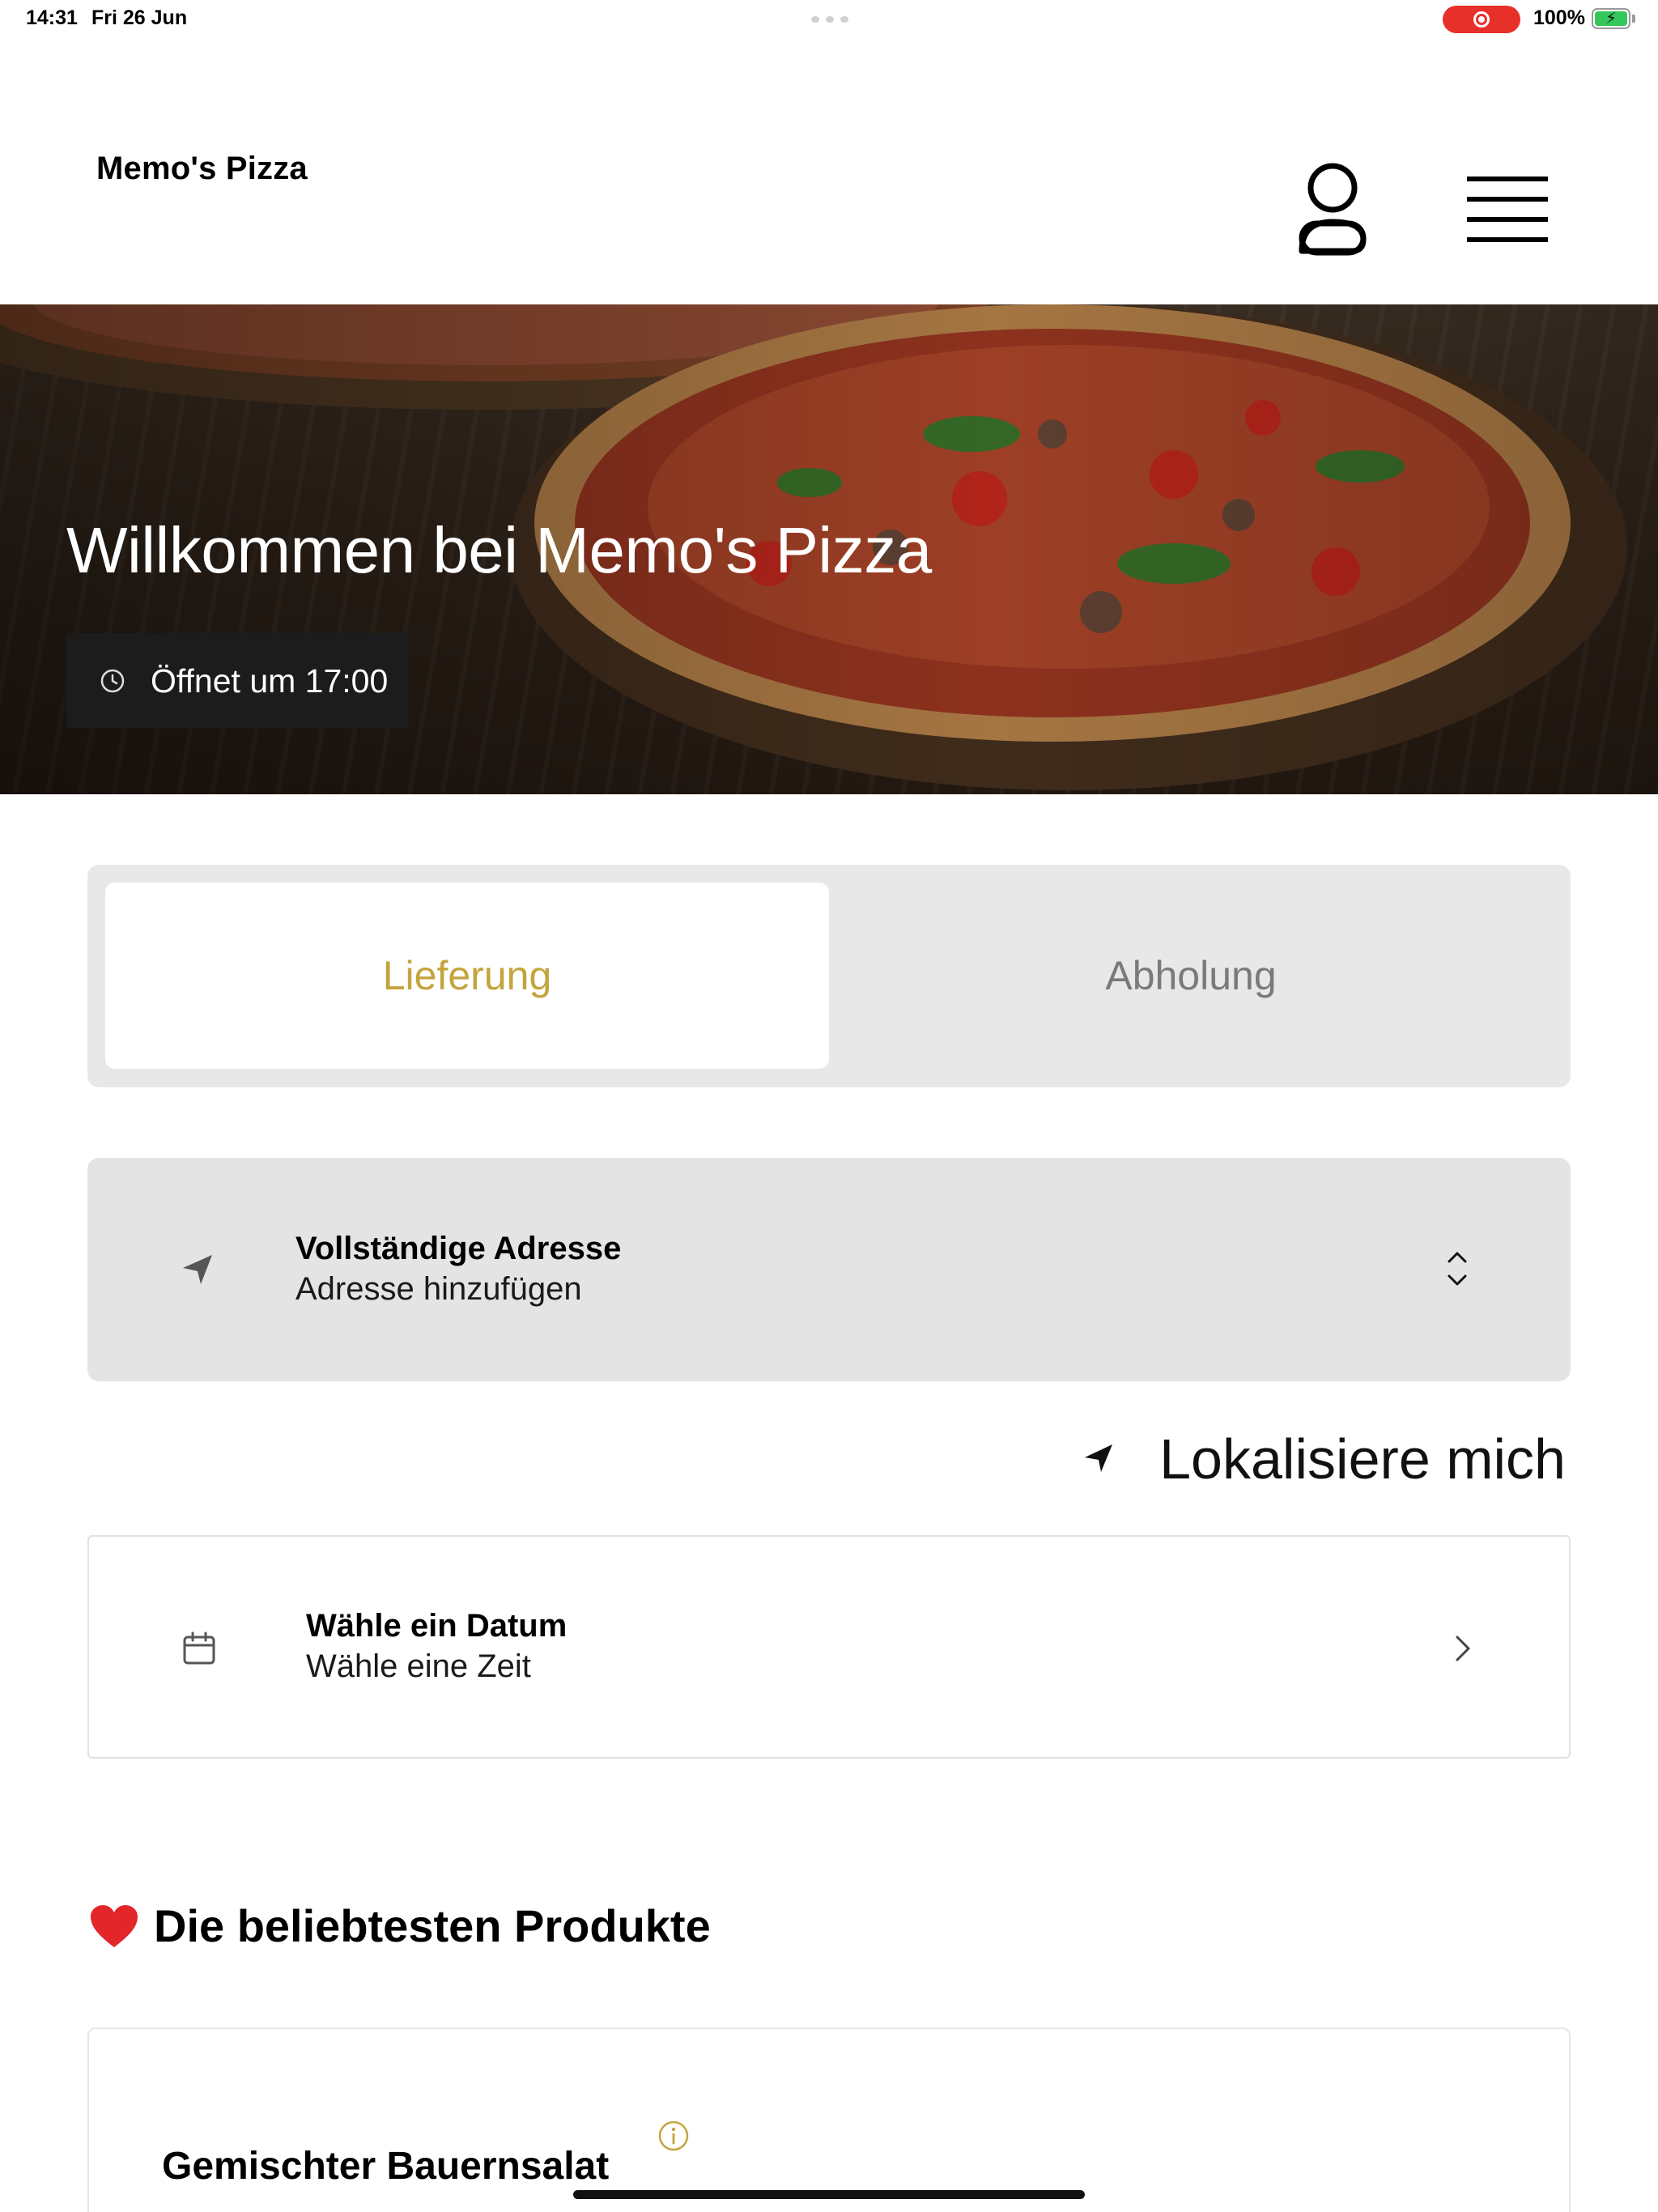 This screenshot has width=1658, height=2212. What do you see at coordinates (270, 681) in the screenshot?
I see `opening-hours-text: Öffnet um 17:00` at bounding box center [270, 681].